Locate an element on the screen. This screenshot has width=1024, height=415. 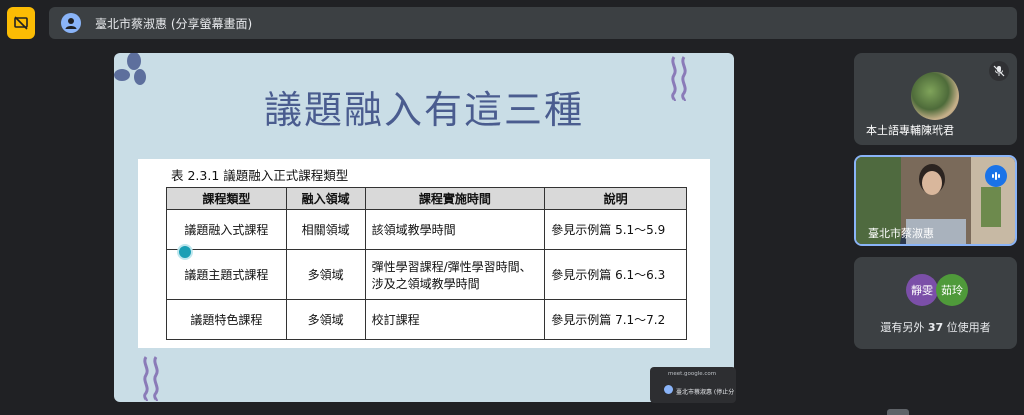
participant-tile: 本土語專輔陳玳君 is located at coordinates (935, 99).